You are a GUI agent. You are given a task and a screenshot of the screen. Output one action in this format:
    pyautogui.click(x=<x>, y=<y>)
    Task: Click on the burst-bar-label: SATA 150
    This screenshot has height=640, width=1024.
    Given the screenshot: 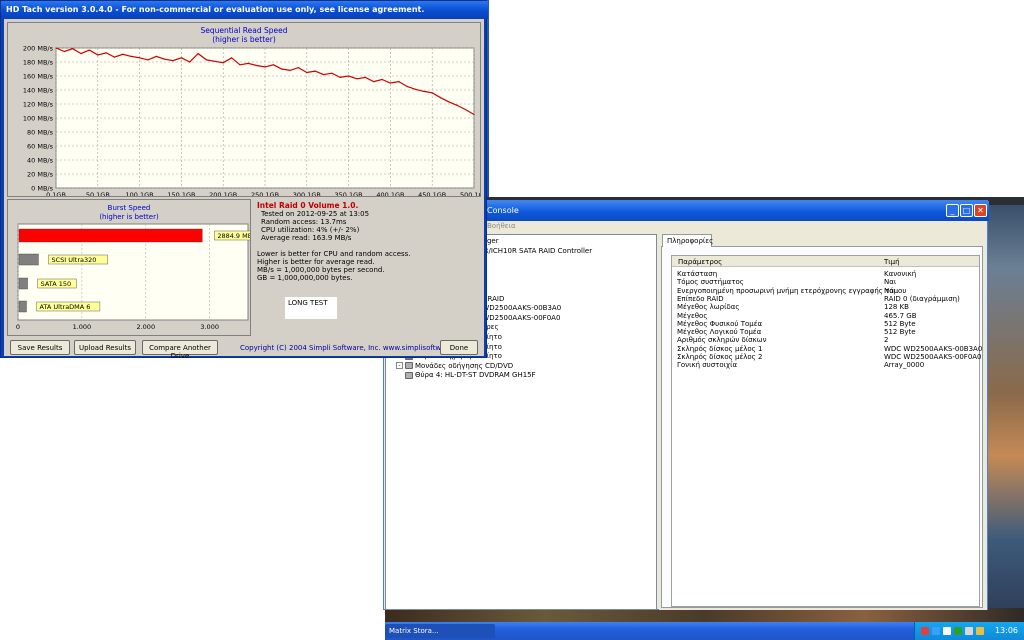 What is the action you would take?
    pyautogui.click(x=56, y=284)
    